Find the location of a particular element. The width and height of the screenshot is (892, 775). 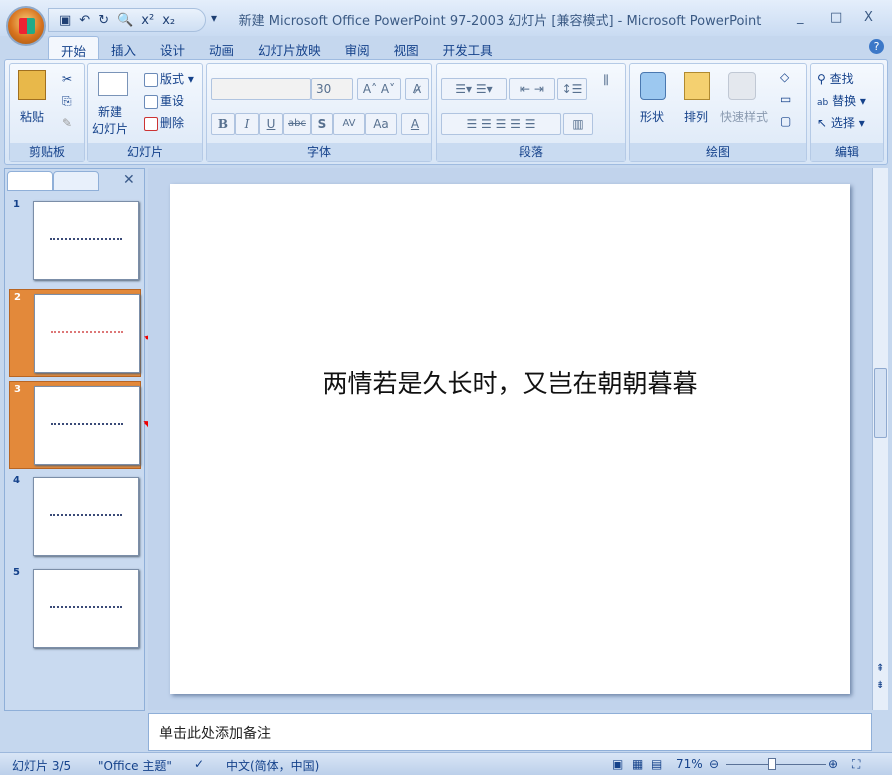

underline-button: U is located at coordinates (271, 124).